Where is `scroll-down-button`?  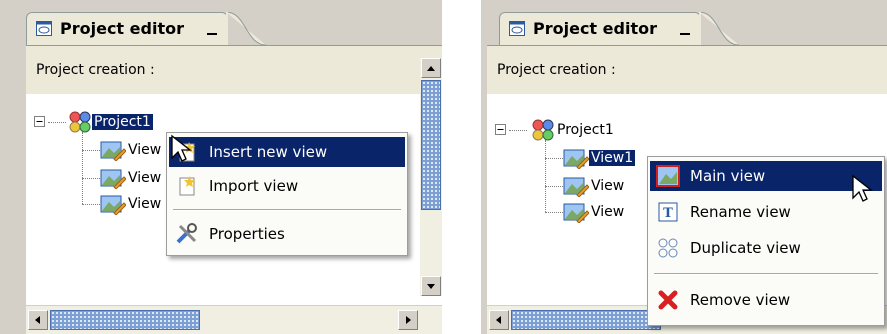 scroll-down-button is located at coordinates (431, 286).